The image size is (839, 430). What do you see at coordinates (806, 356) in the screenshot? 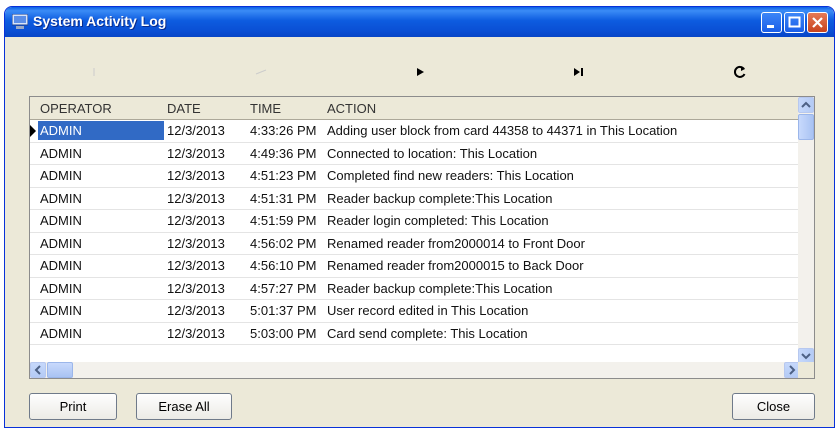
I see `chevron-down-icon` at bounding box center [806, 356].